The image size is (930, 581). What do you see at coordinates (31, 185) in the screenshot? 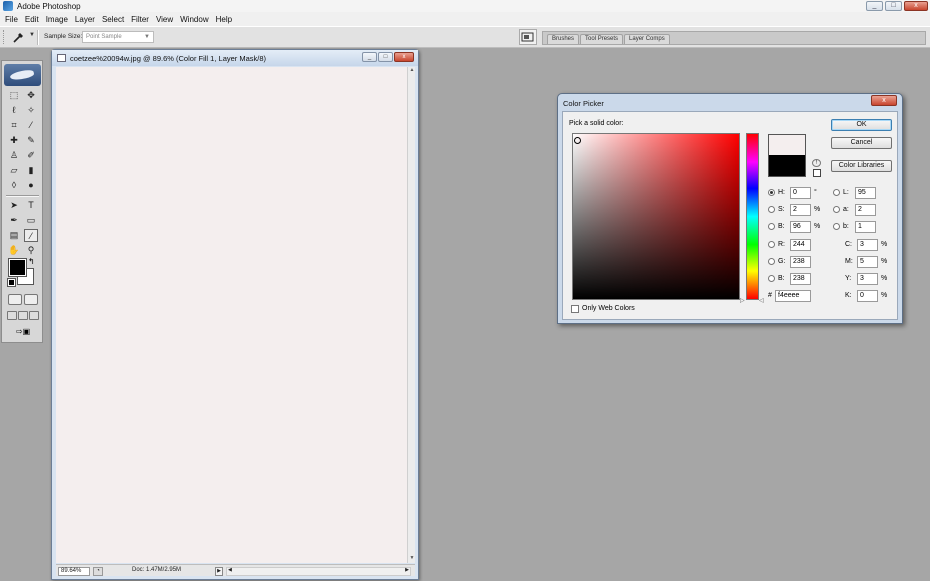
I see `dodge-tool-icon: ●` at bounding box center [31, 185].